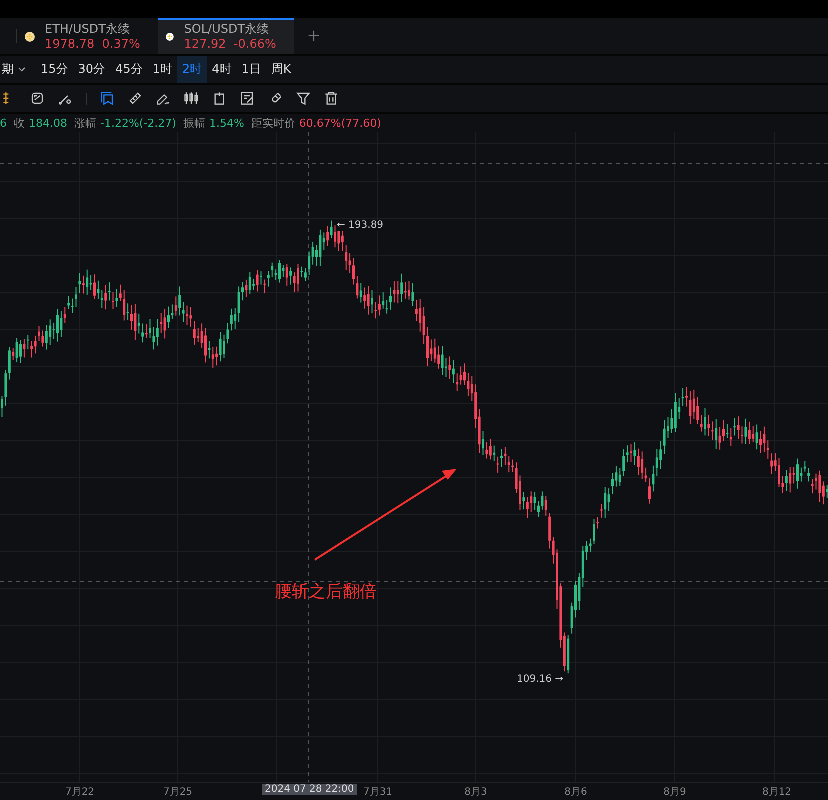  What do you see at coordinates (476, 792) in the screenshot?
I see `date-label: 8月3` at bounding box center [476, 792].